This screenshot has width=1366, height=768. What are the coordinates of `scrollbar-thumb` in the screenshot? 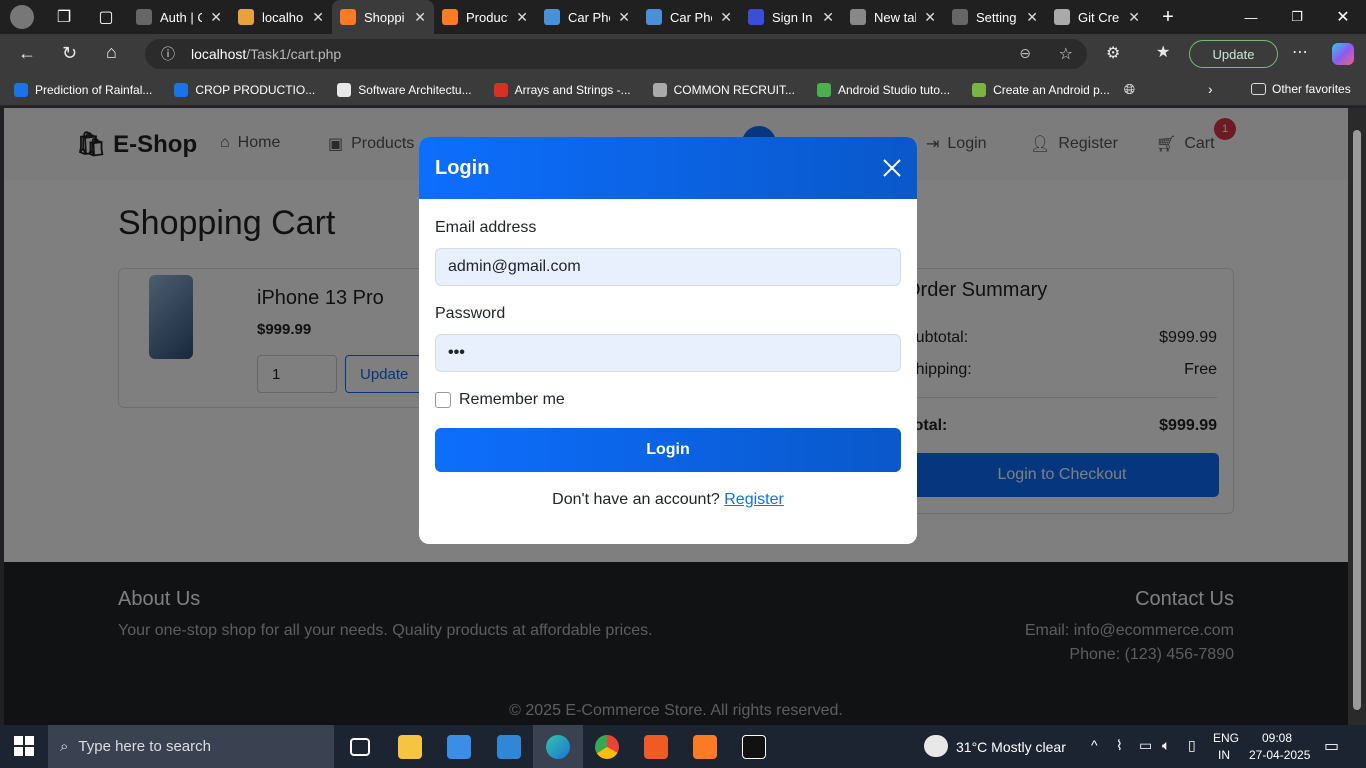 It's located at (1357, 420).